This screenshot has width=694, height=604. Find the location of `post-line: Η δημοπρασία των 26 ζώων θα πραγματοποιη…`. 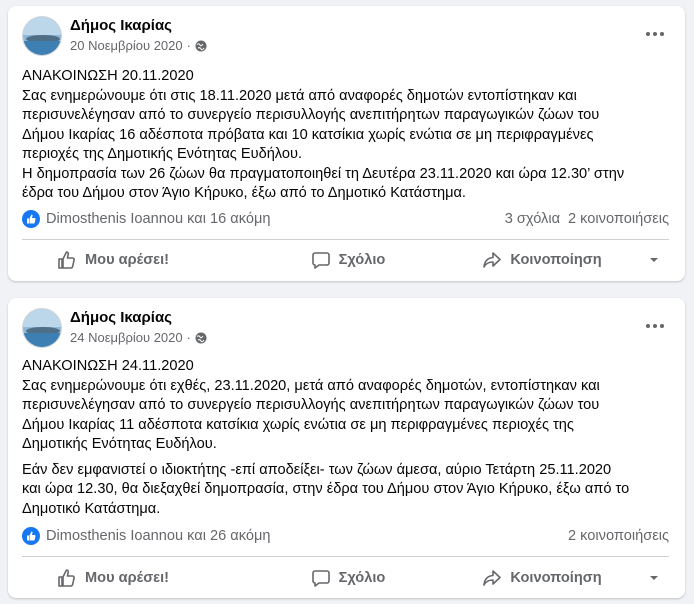

post-line: Η δημοπρασία των 26 ζώων θα πραγματοποιη… is located at coordinates (323, 173).